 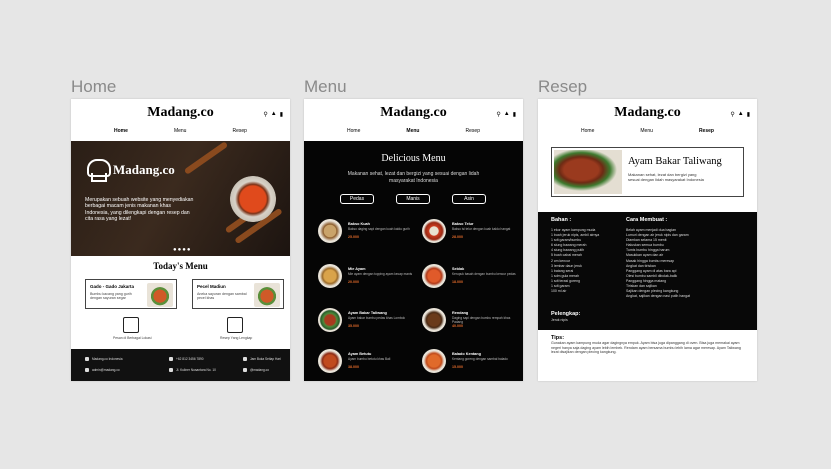 What do you see at coordinates (182, 250) in the screenshot?
I see `carousel-dots: ●●●●` at bounding box center [182, 250].